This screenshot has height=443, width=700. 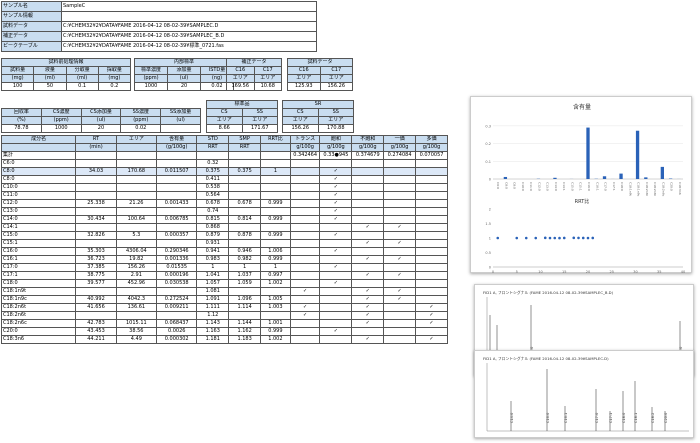 I want to click on cell: 1.057, so click(x=213, y=284).